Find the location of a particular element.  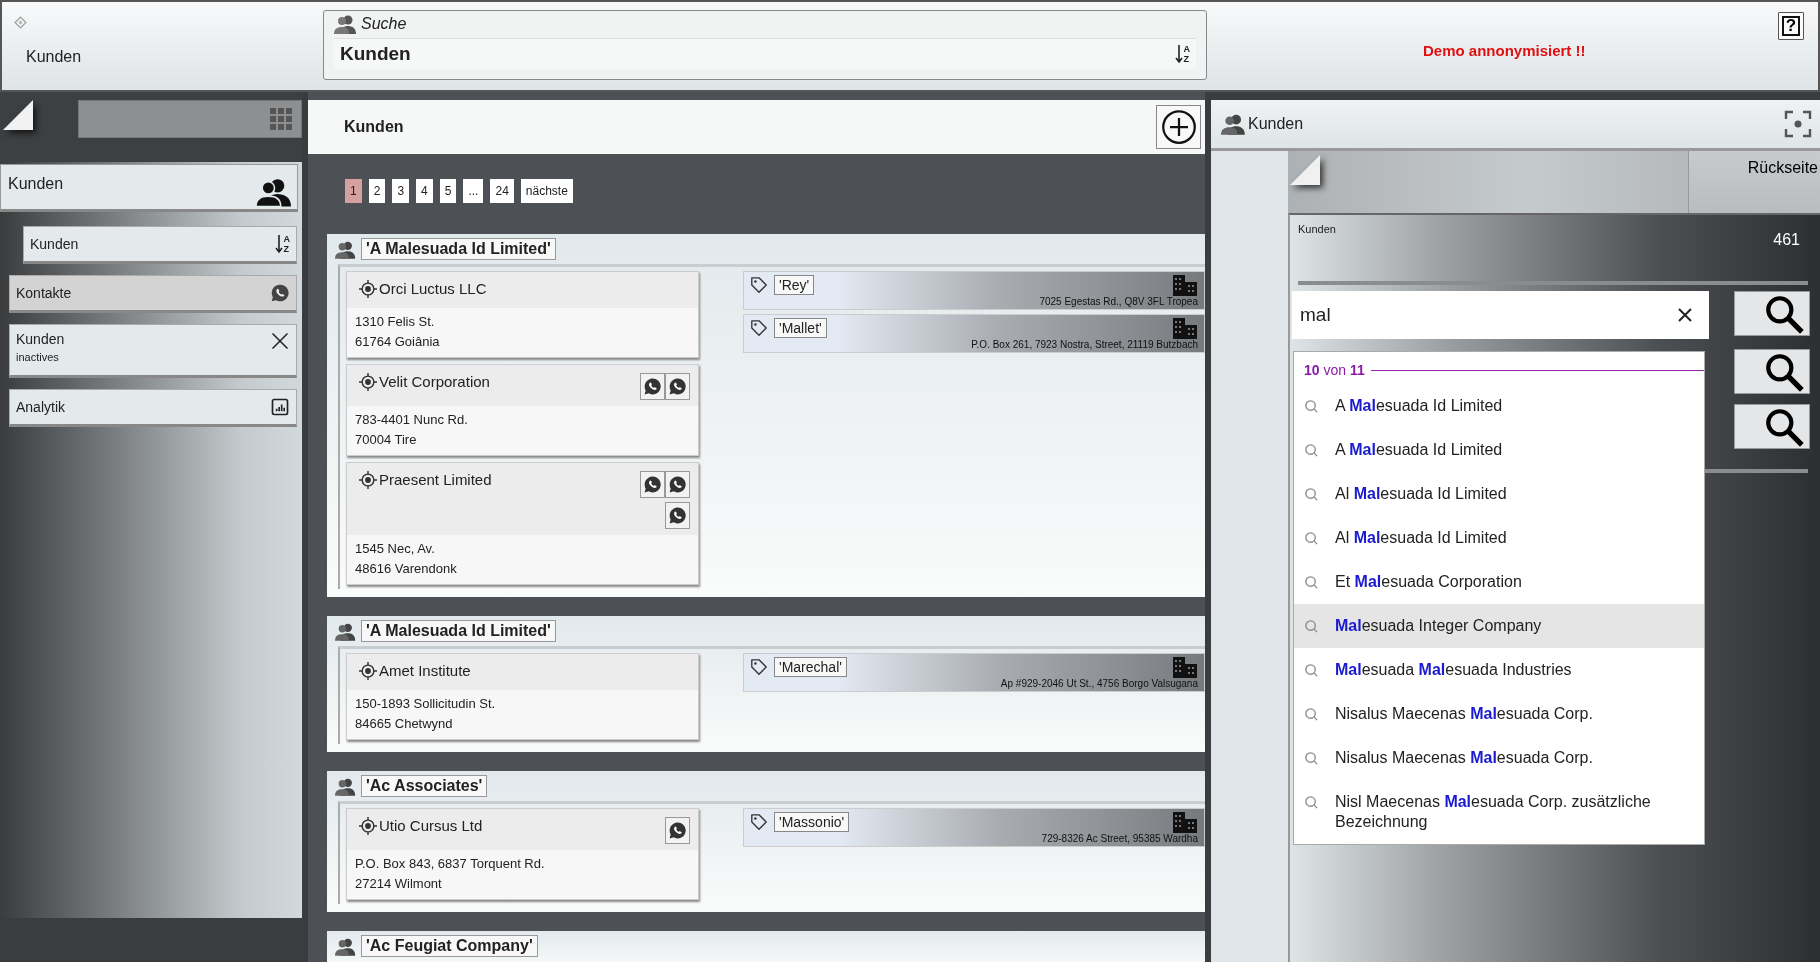

sidebar-item: Kunden inactives is located at coordinates (153, 351).